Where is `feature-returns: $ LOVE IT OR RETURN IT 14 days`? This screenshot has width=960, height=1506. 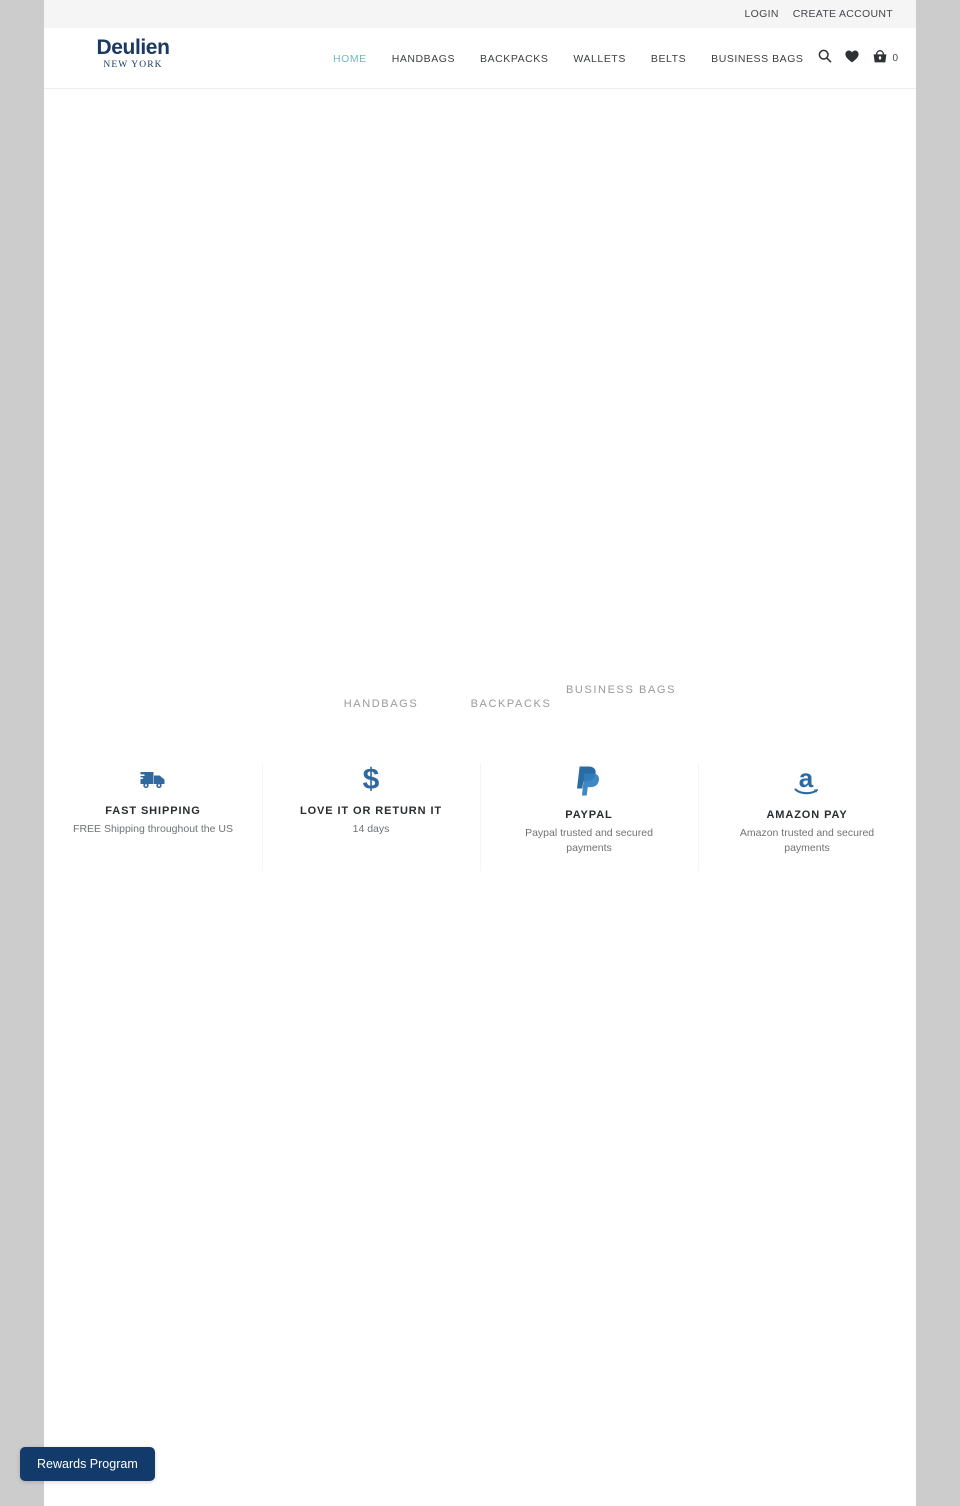 feature-returns: $ LOVE IT OR RETURN IT 14 days is located at coordinates (371, 817).